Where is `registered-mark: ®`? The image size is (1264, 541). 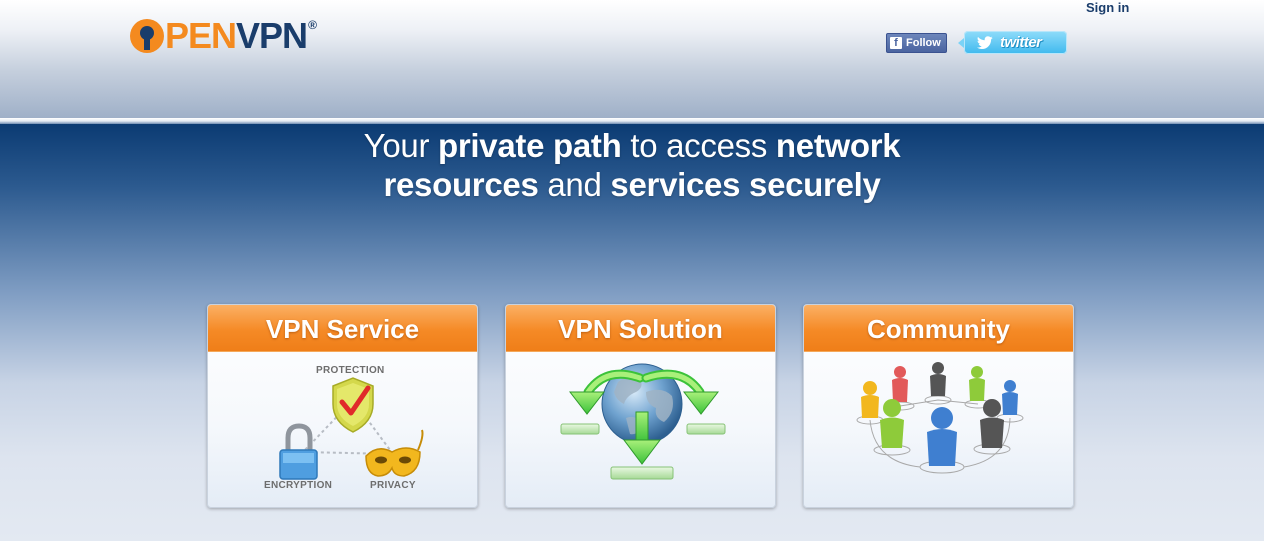 registered-mark: ® is located at coordinates (312, 25).